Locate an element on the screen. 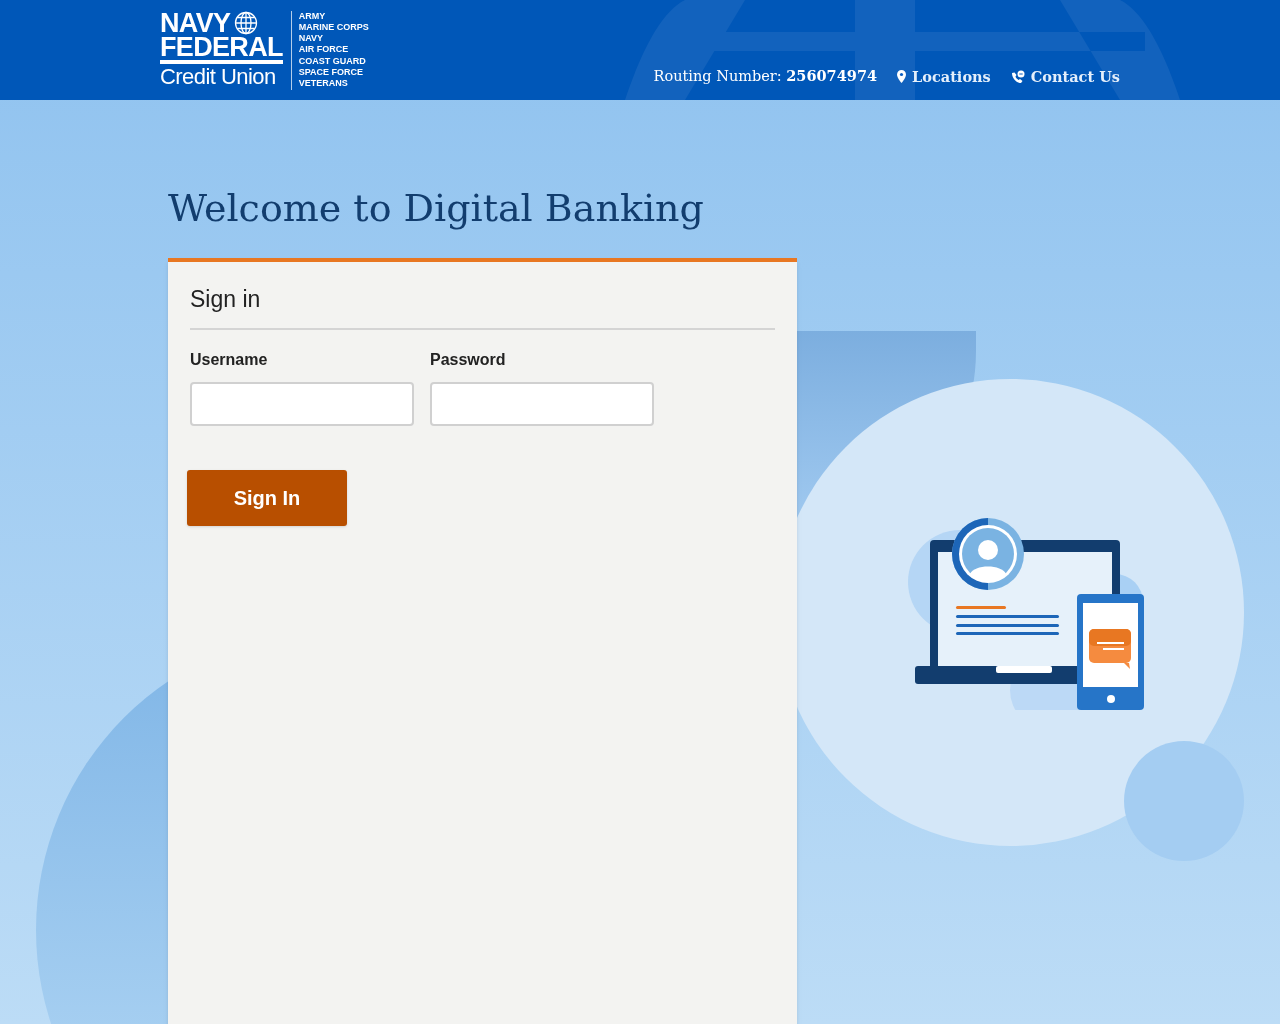 The height and width of the screenshot is (1024, 1280). locations-link: Locations is located at coordinates (944, 76).